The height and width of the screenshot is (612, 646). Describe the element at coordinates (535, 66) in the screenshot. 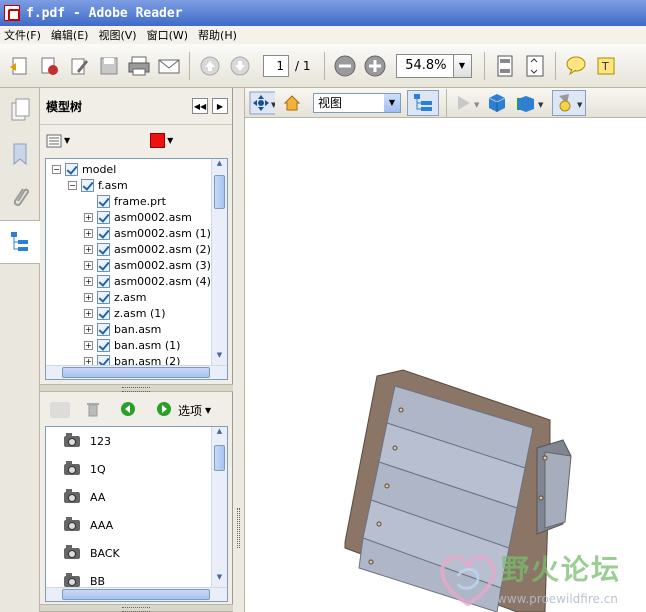

I see `full-screen-icon` at that location.